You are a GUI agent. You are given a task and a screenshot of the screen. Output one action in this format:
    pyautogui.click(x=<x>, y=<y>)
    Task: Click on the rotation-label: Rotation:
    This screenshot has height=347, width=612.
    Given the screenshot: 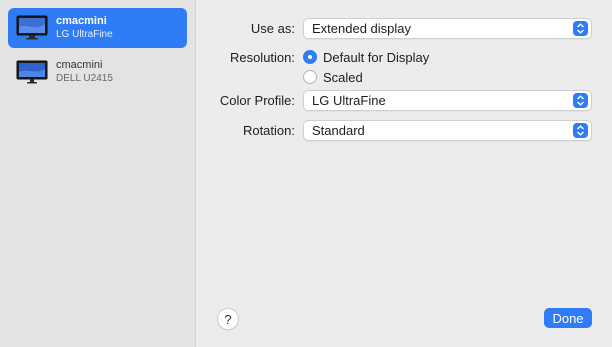 What is the action you would take?
    pyautogui.click(x=268, y=130)
    